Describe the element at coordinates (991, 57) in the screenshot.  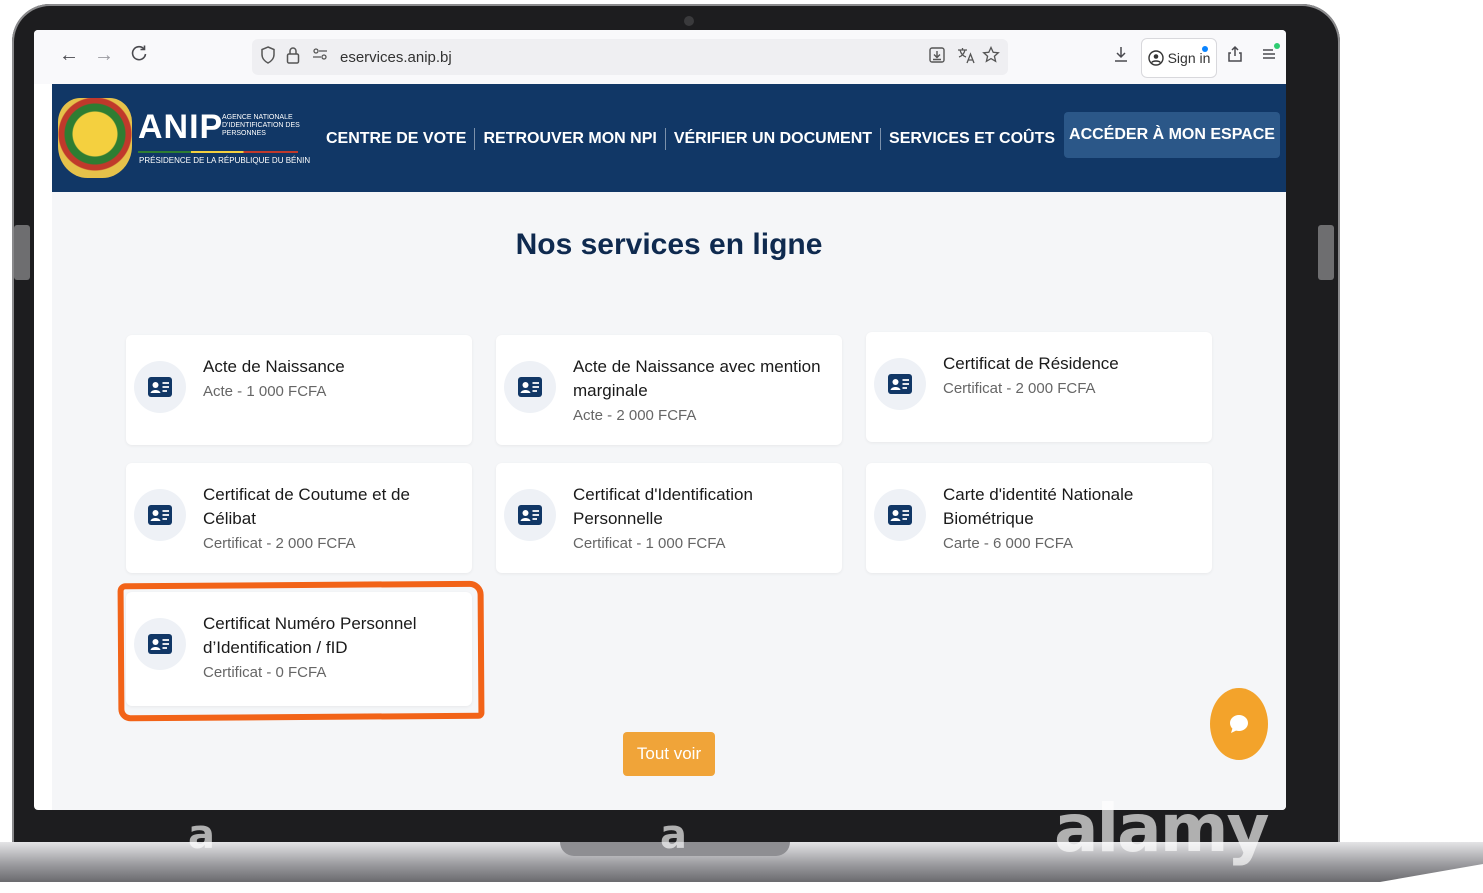
I see `bookmark-star-icon` at that location.